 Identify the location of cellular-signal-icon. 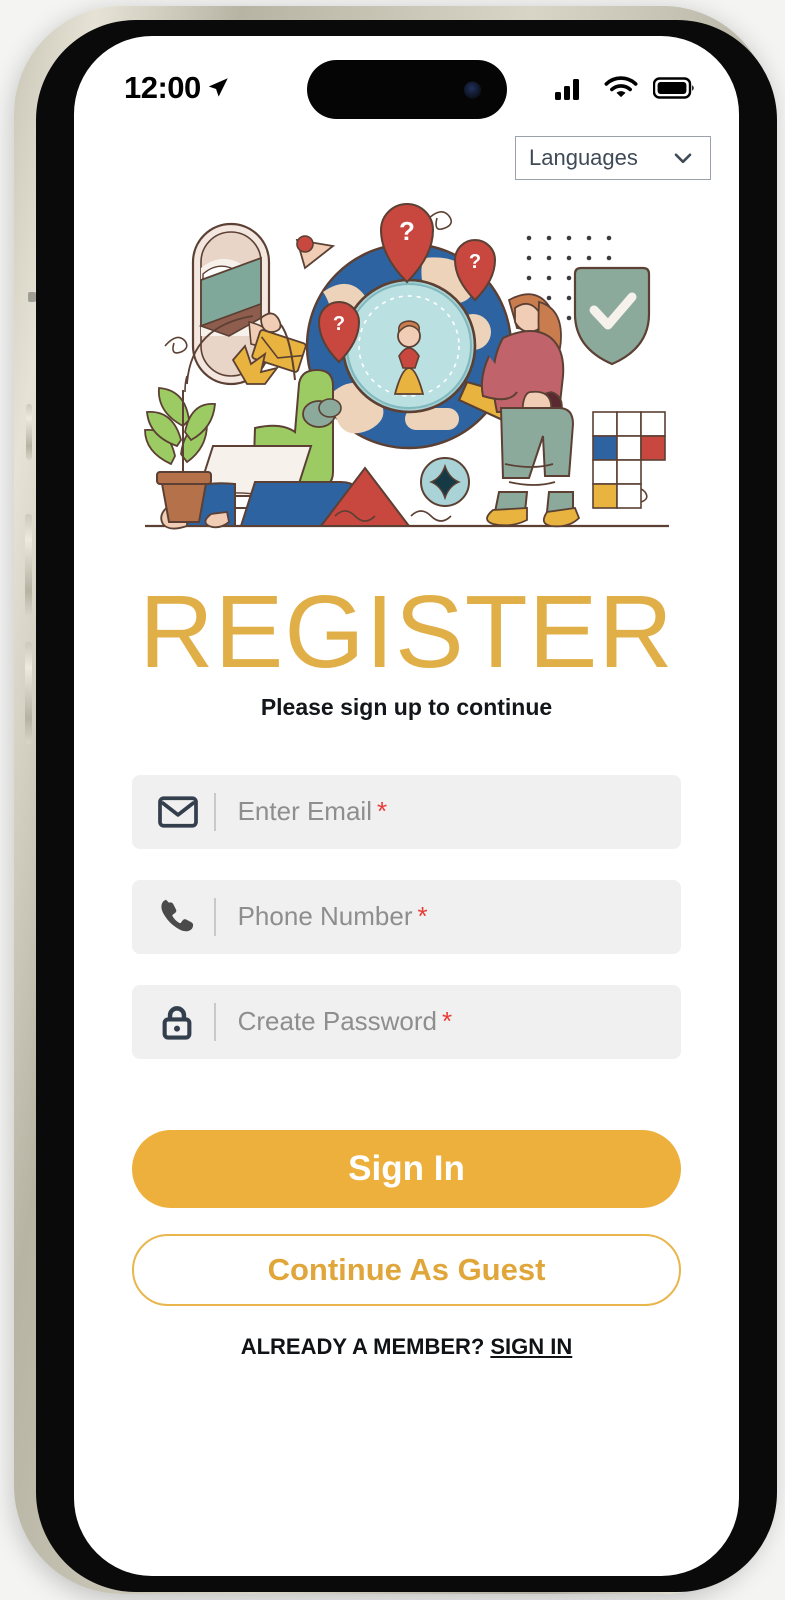
(567, 89).